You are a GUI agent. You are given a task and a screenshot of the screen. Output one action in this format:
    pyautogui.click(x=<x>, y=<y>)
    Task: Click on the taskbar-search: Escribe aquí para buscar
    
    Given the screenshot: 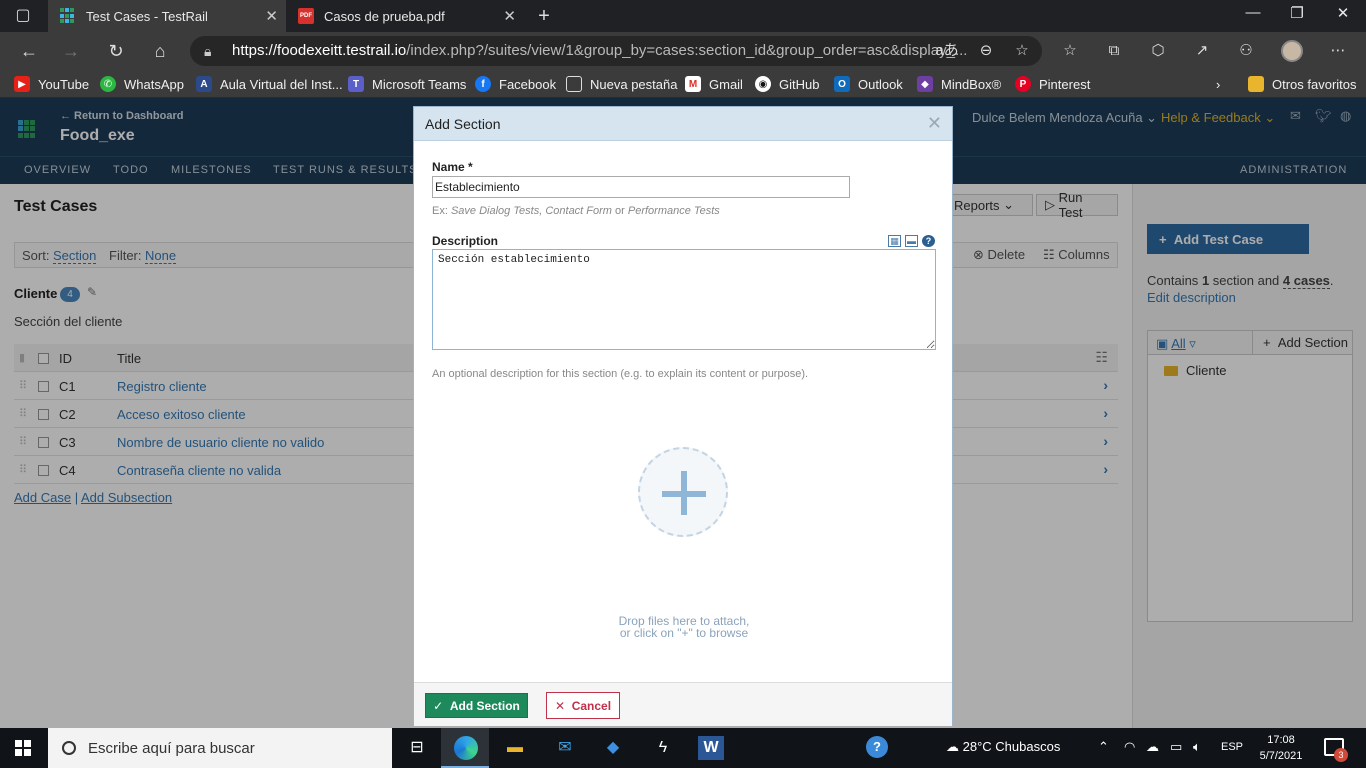 What is the action you would take?
    pyautogui.click(x=220, y=748)
    